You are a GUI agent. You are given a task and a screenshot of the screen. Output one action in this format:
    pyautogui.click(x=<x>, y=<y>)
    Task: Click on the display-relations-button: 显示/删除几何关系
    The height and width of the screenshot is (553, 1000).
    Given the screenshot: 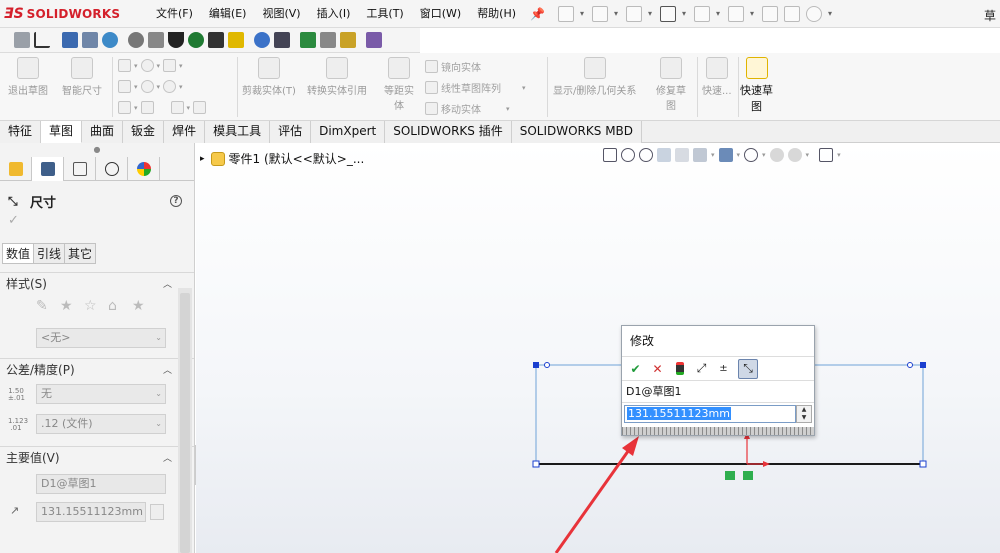 What is the action you would take?
    pyautogui.click(x=594, y=77)
    